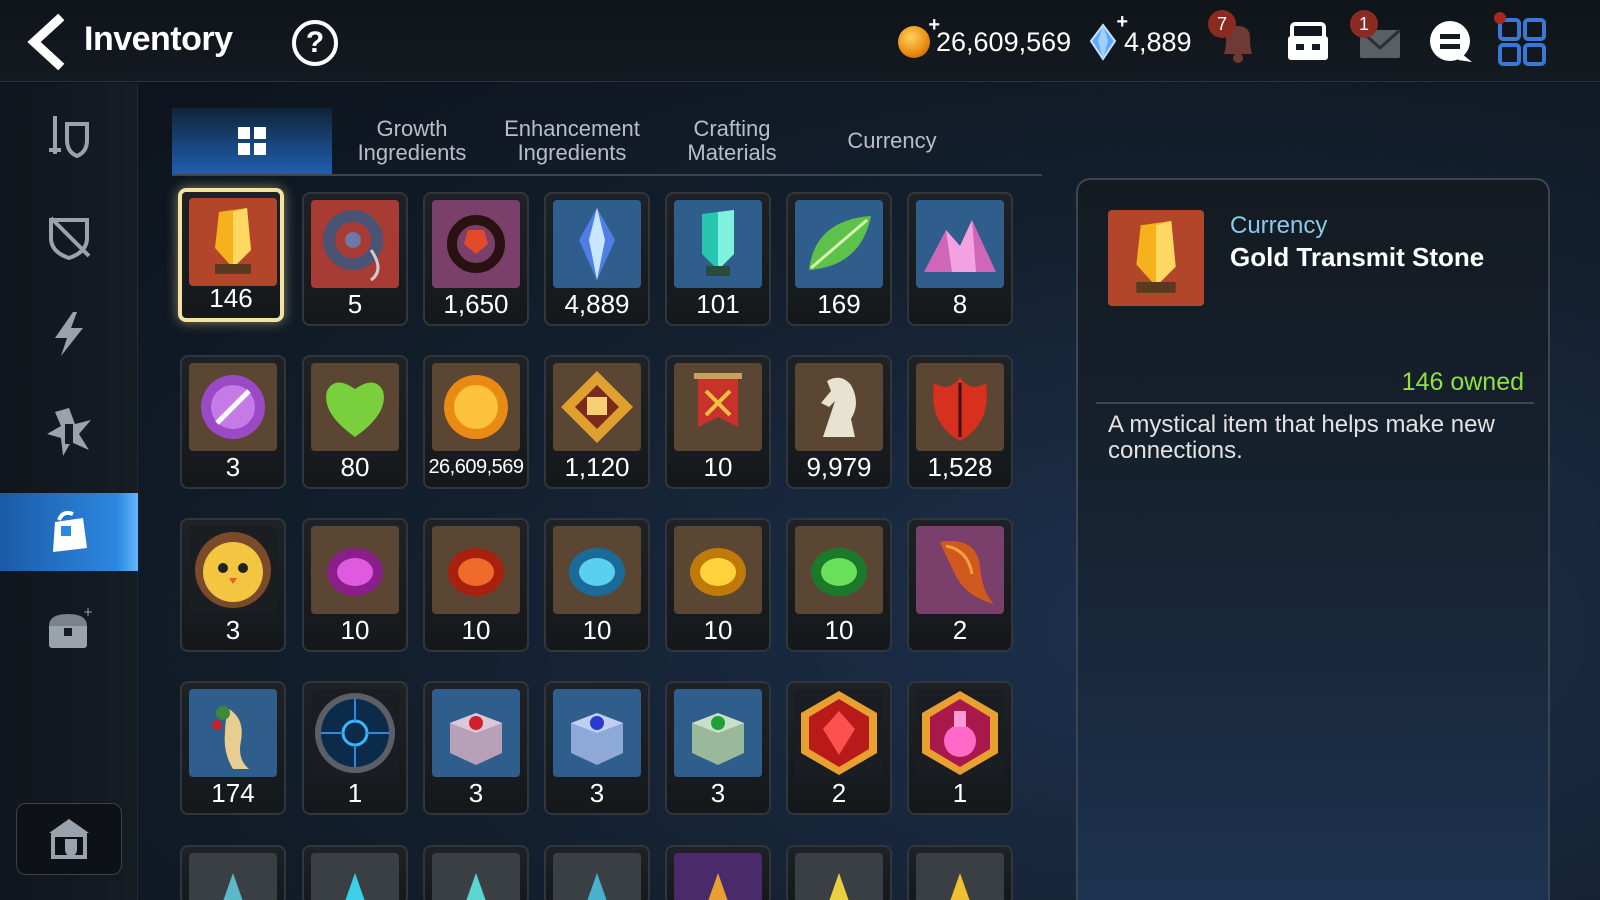 Image resolution: width=1600 pixels, height=900 pixels. Describe the element at coordinates (839, 407) in the screenshot. I see `knight-piece-icon` at that location.